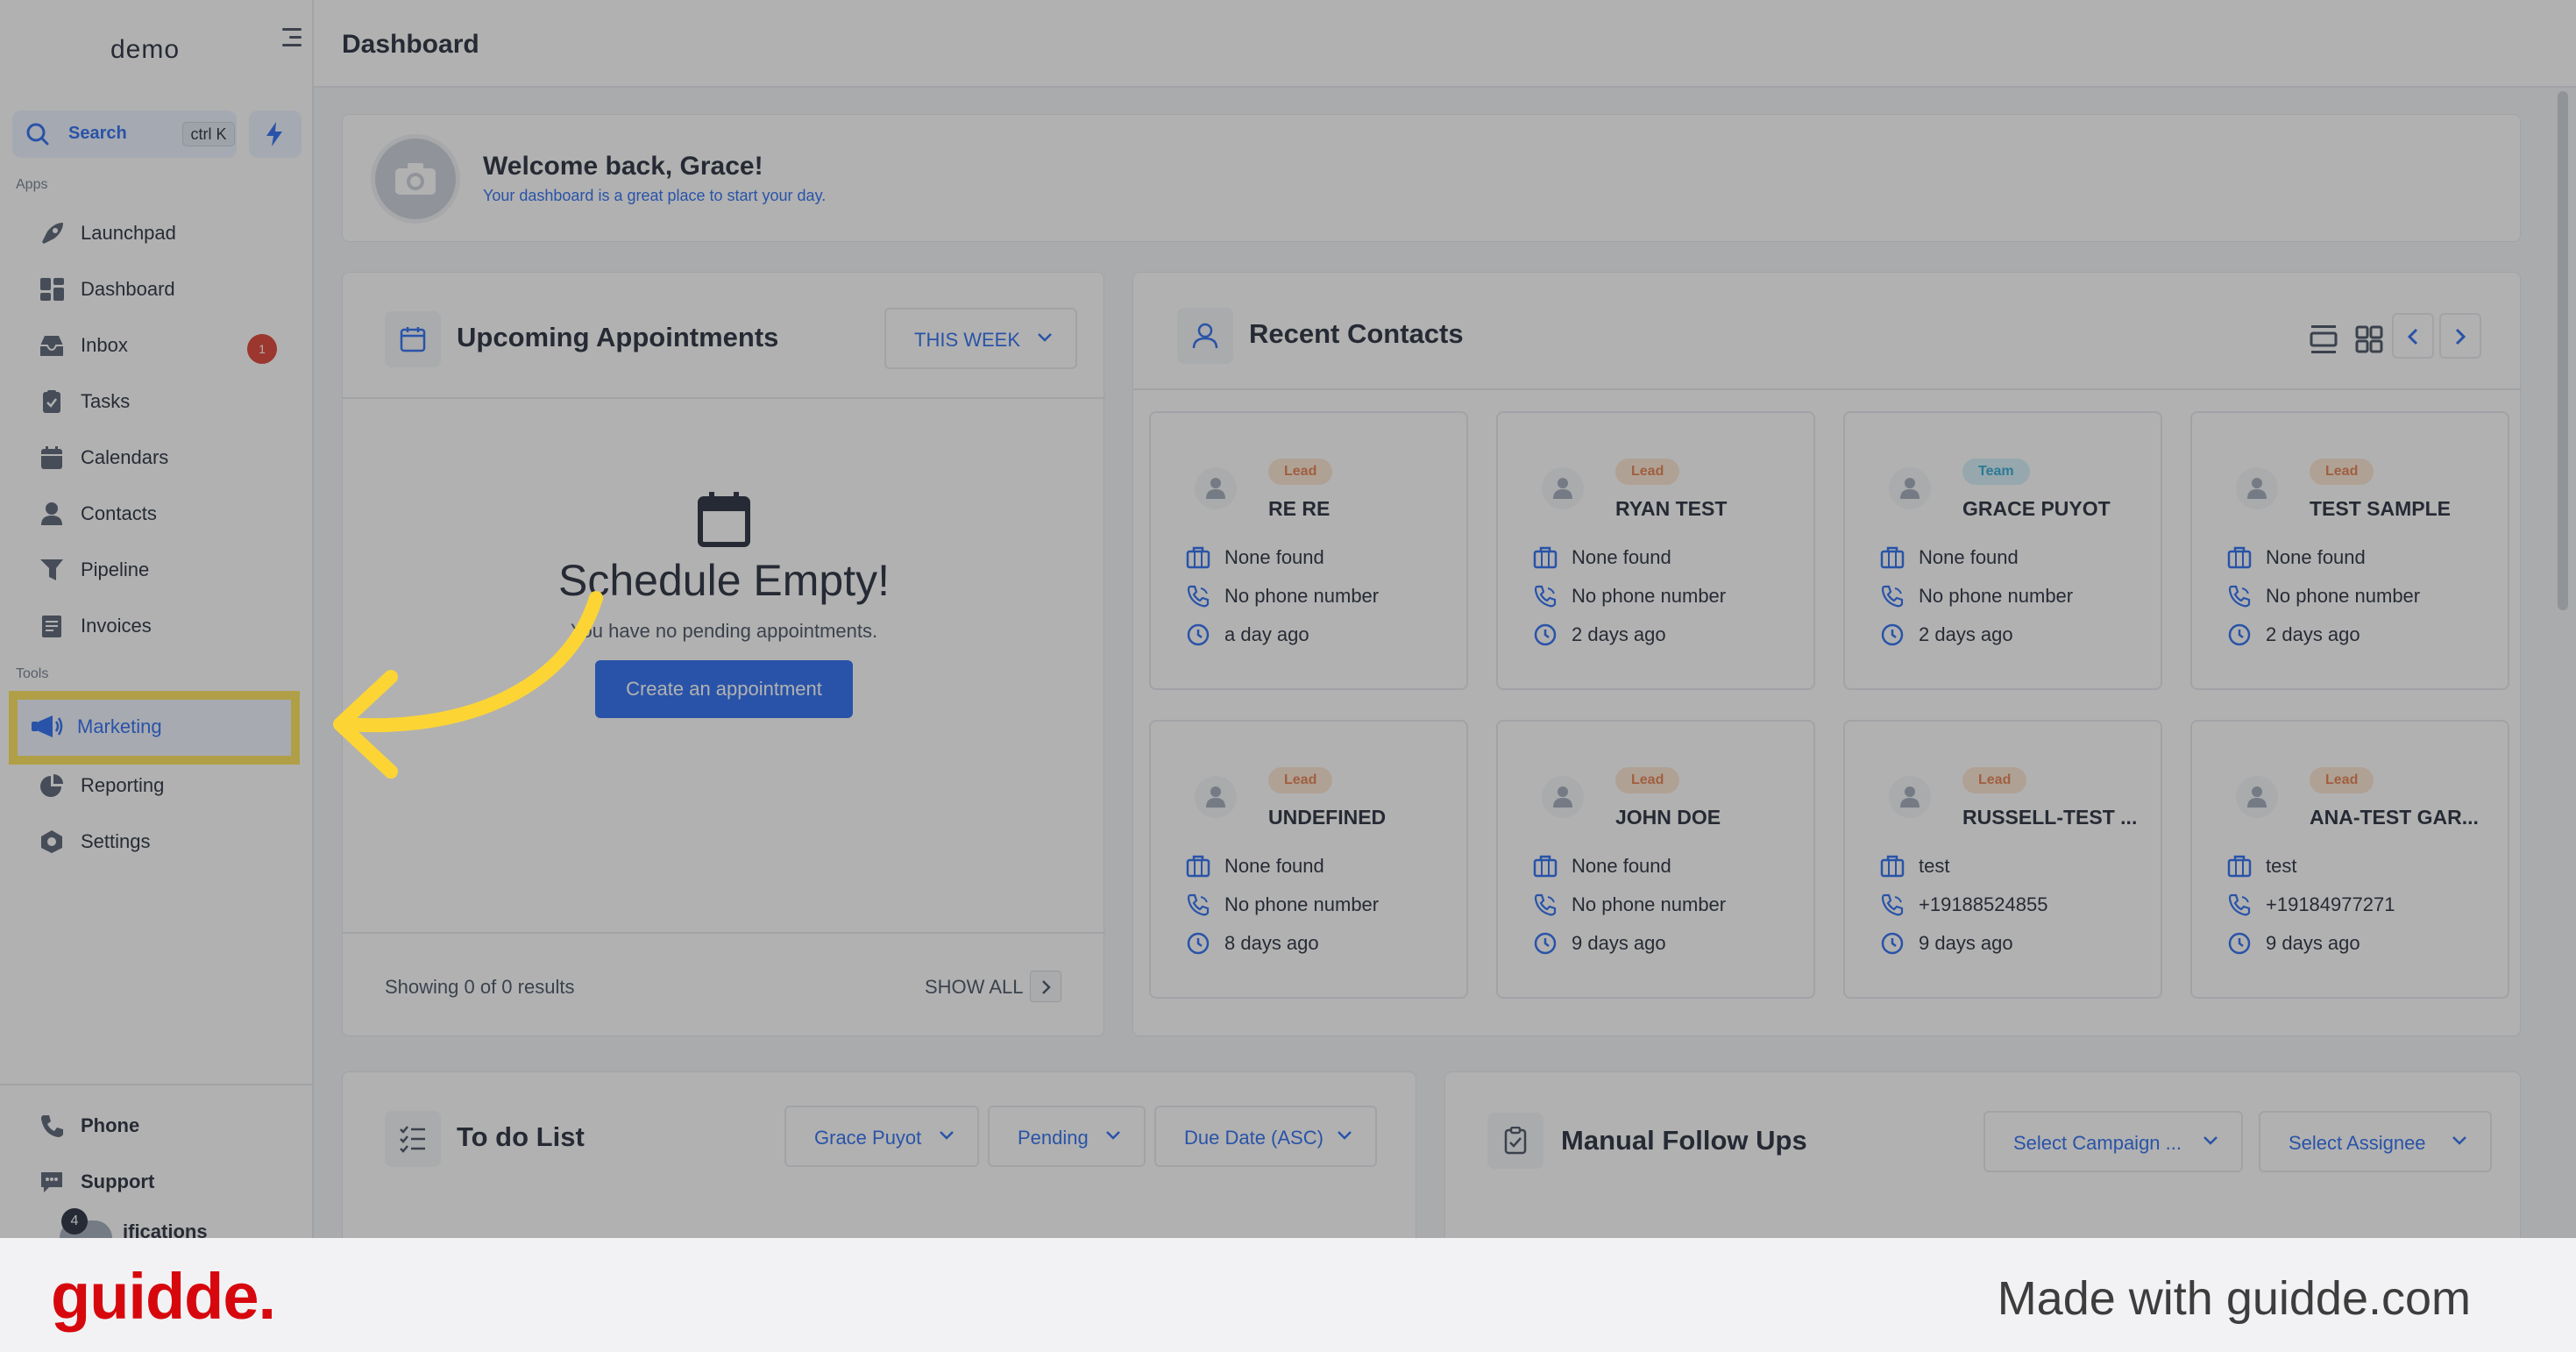  I want to click on pointer-arrow-icon, so click(468, 685).